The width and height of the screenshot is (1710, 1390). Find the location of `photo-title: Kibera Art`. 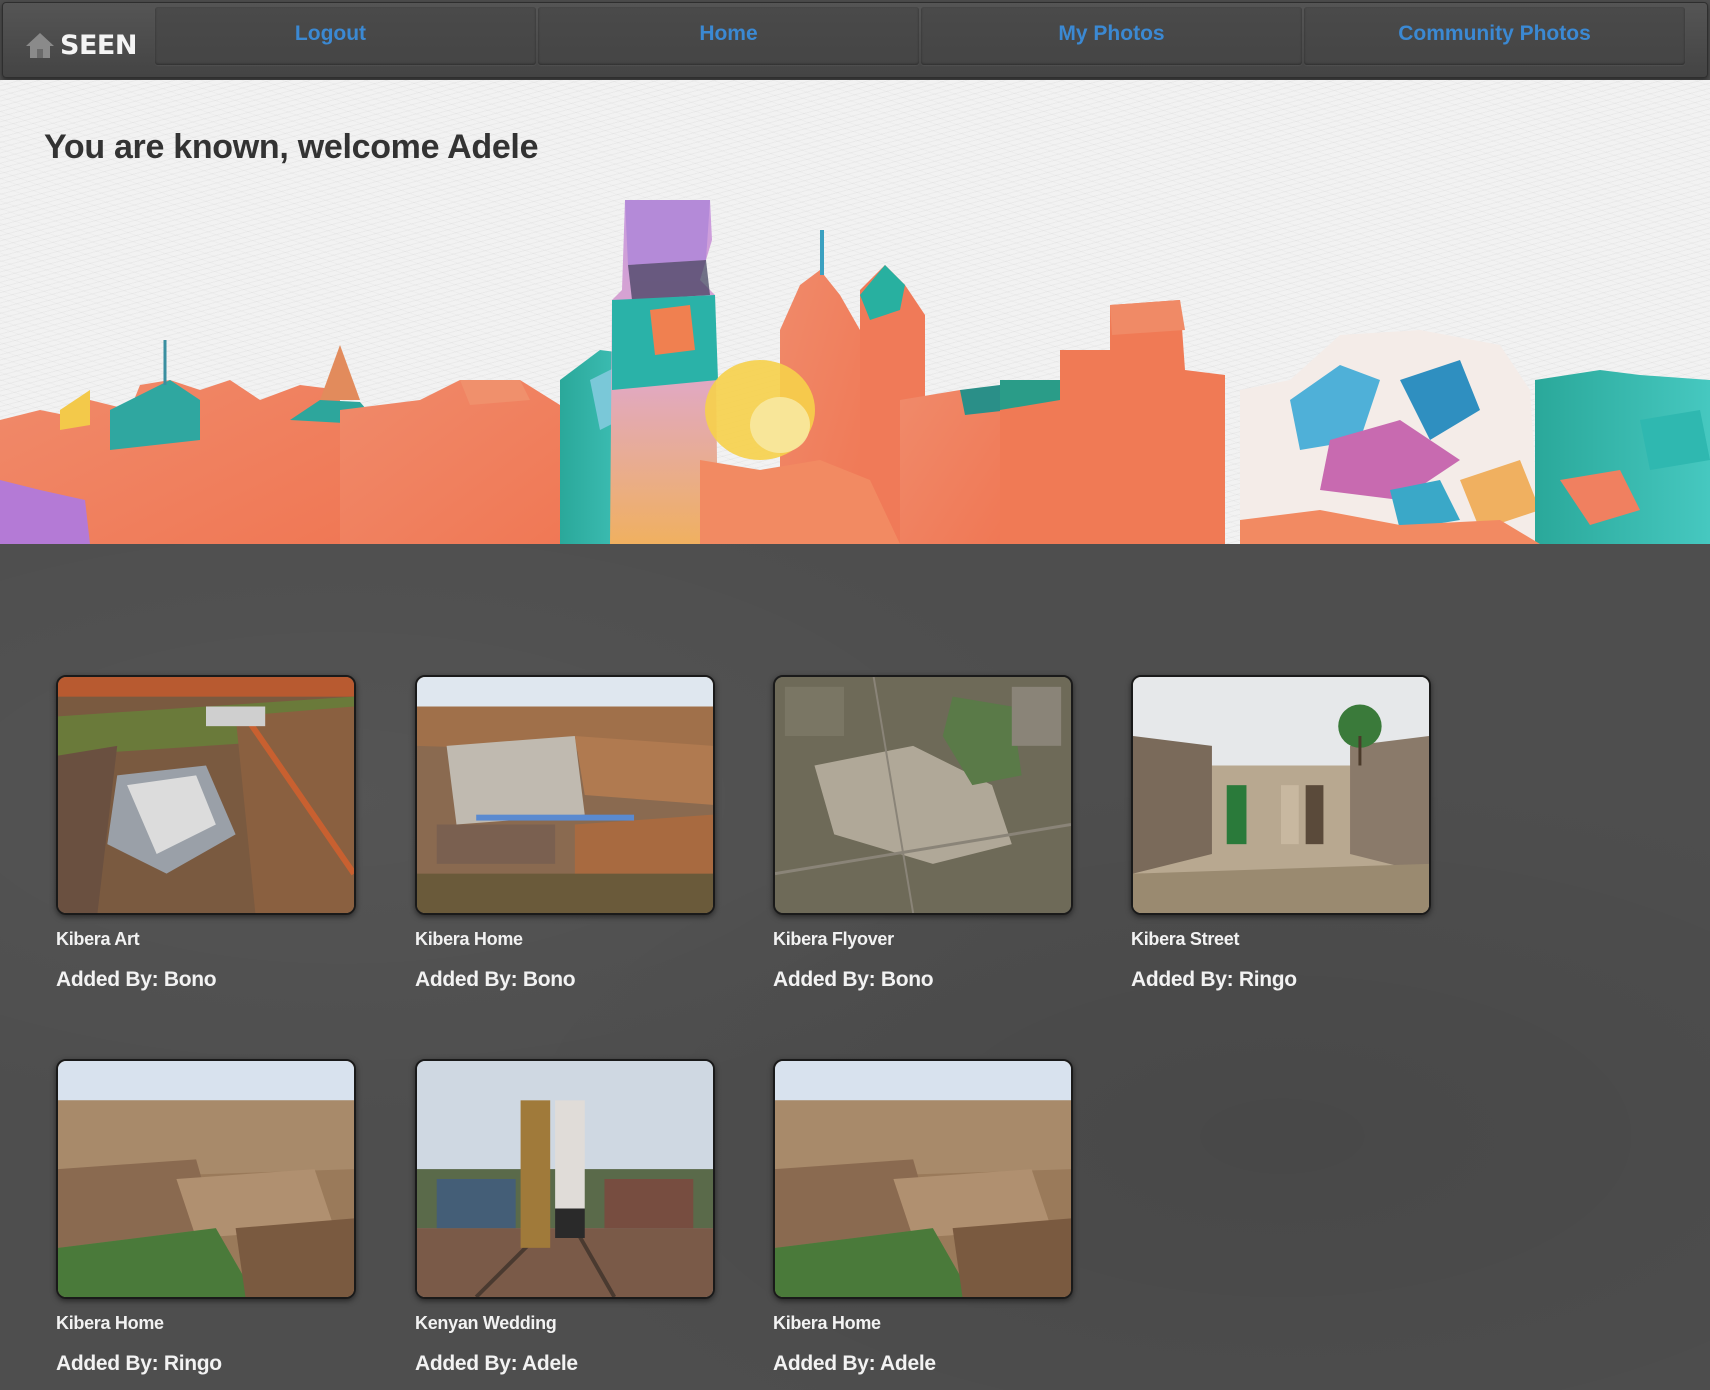

photo-title: Kibera Art is located at coordinates (98, 939).